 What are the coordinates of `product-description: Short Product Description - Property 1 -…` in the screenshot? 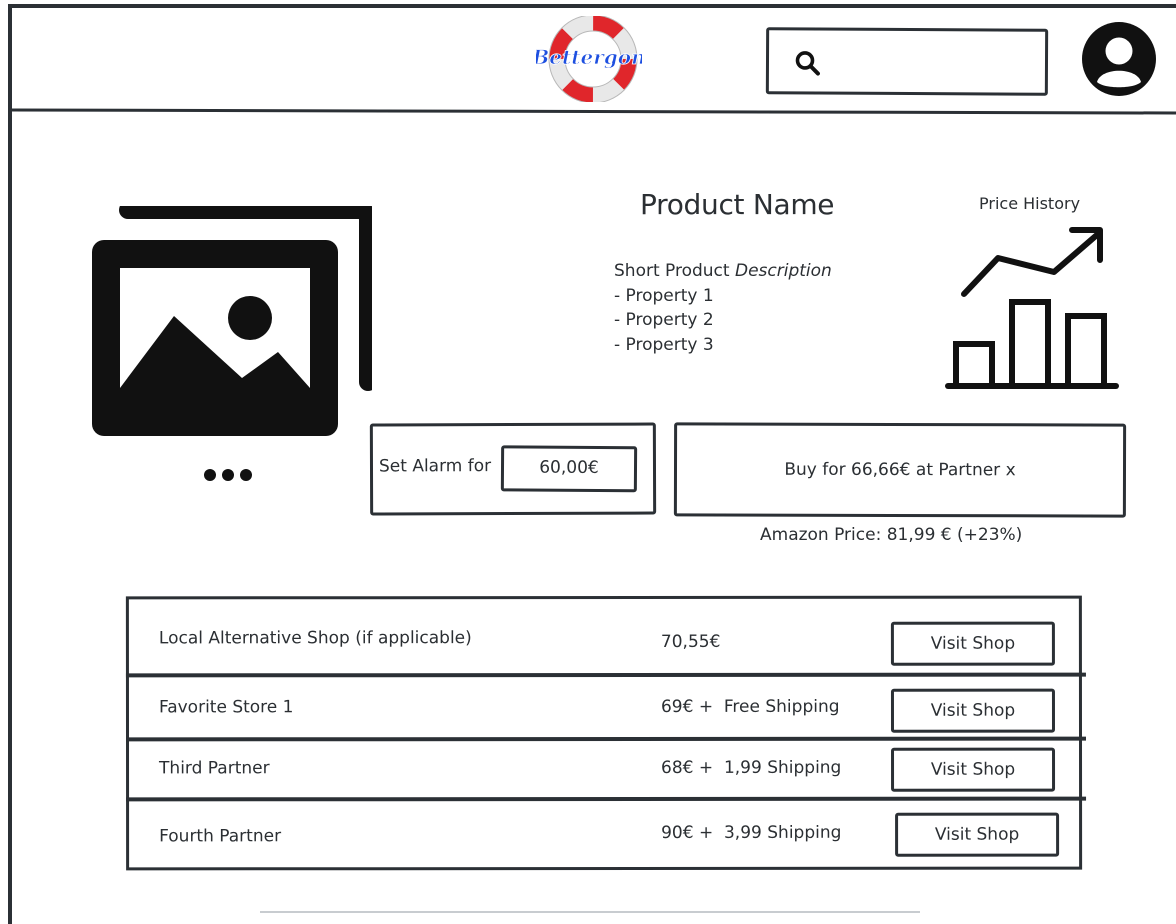 It's located at (723, 308).